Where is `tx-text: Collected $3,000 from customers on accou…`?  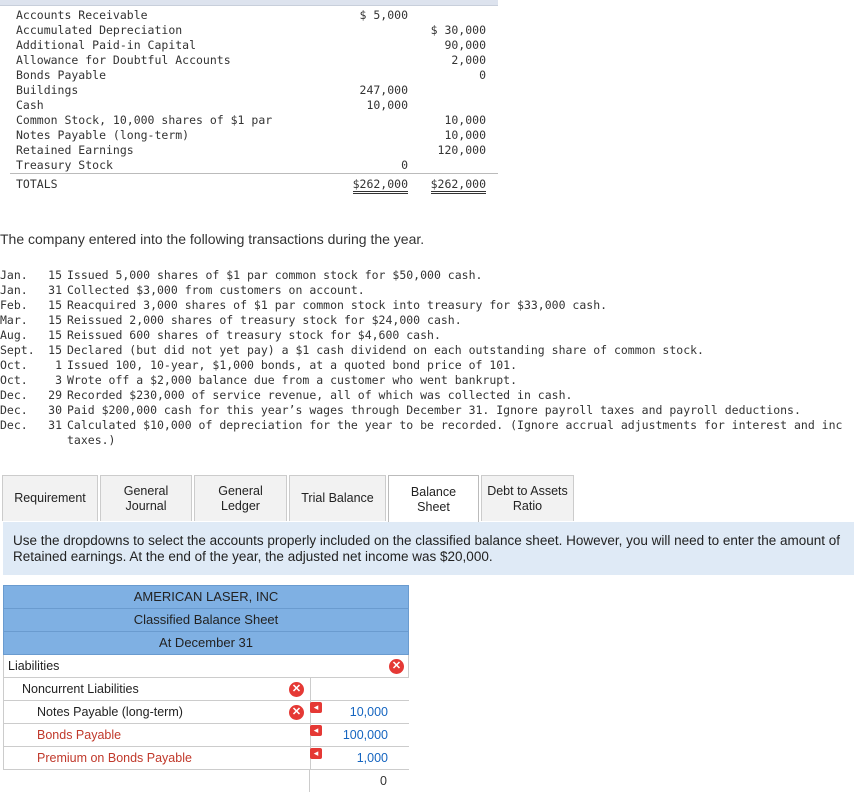
tx-text: Collected $3,000 from customers on accou… is located at coordinates (216, 290).